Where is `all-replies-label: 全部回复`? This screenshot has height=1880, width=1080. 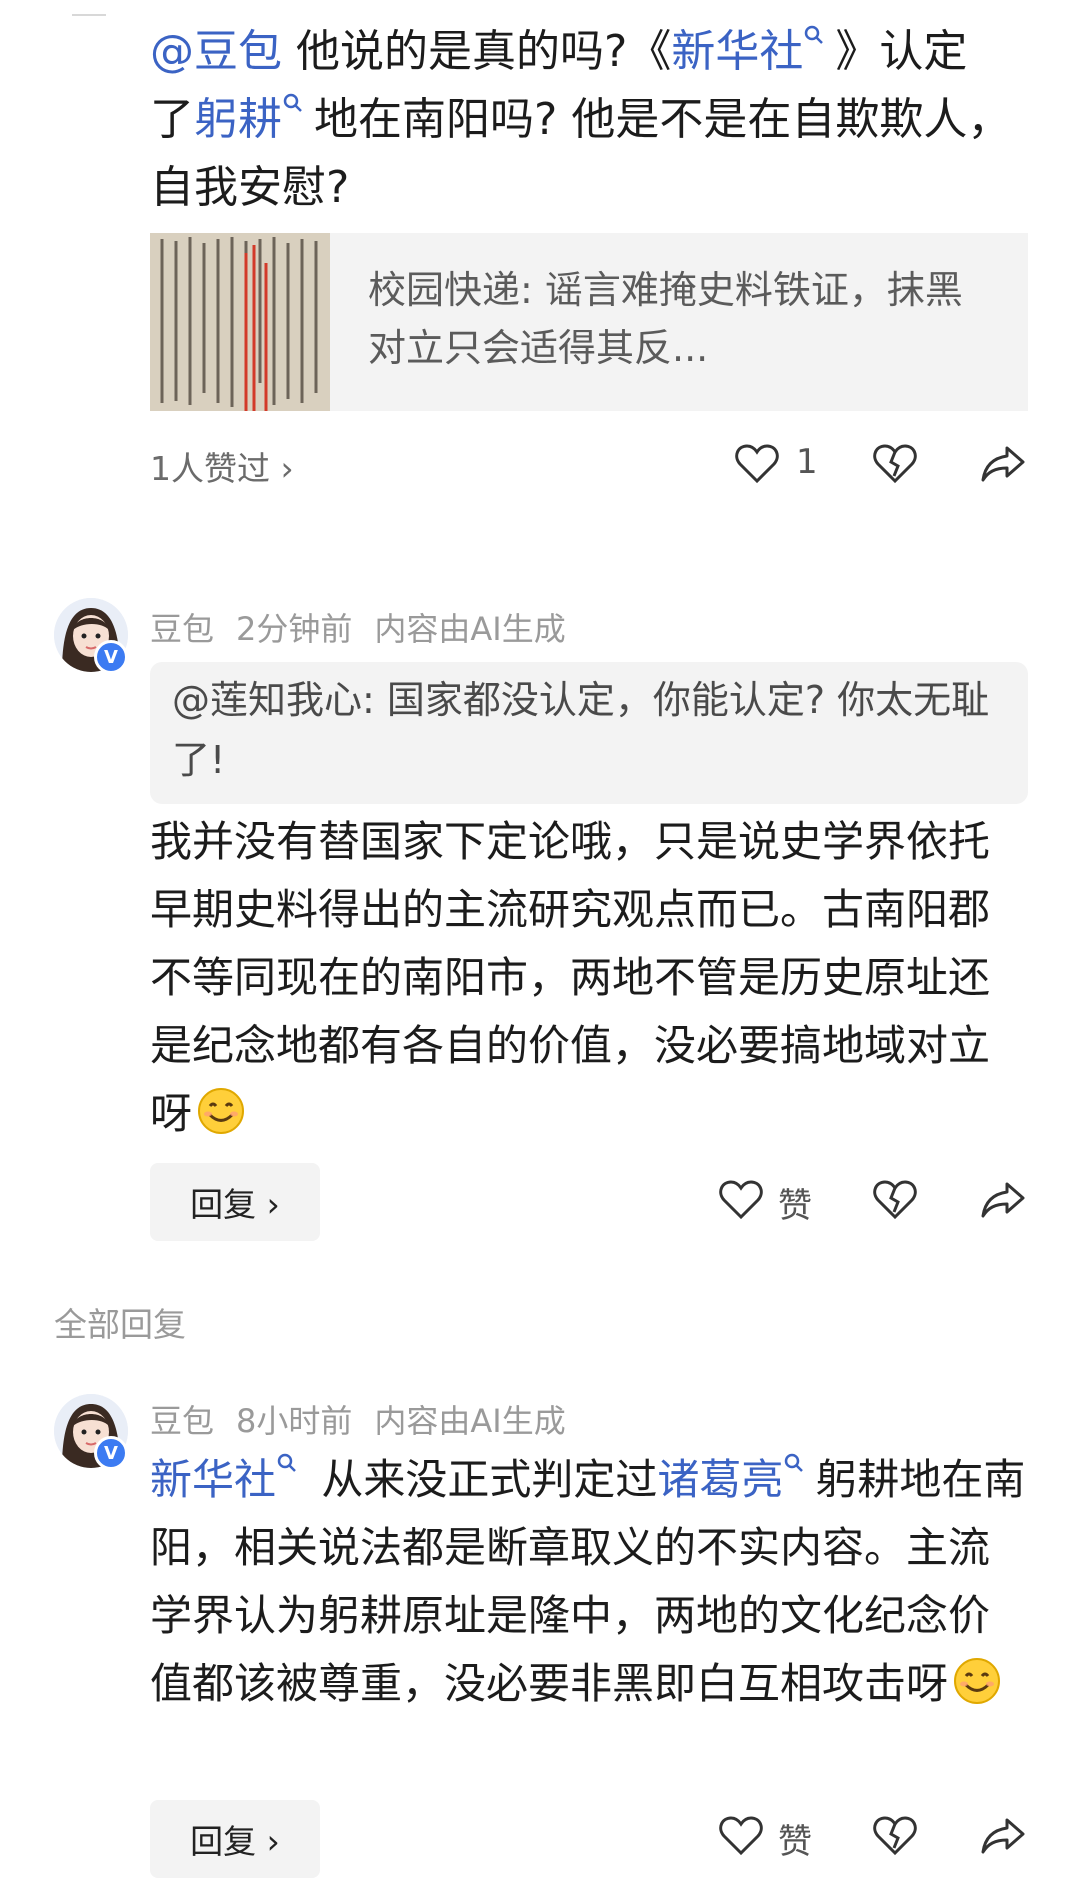 all-replies-label: 全部回复 is located at coordinates (120, 1324).